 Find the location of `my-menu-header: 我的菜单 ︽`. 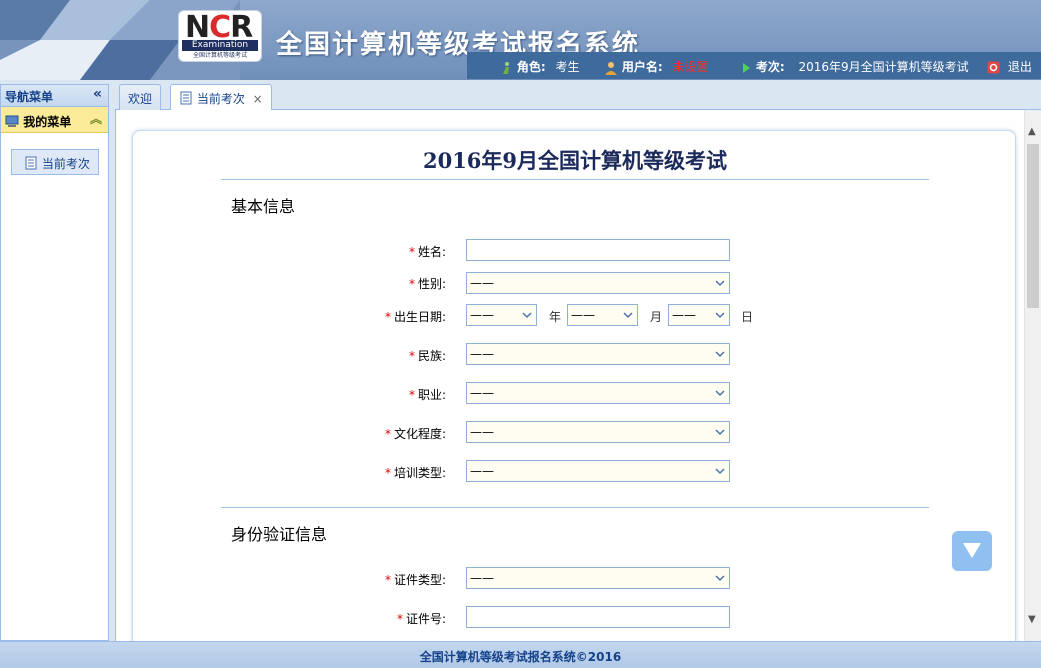

my-menu-header: 我的菜单 ︽ is located at coordinates (54, 120).